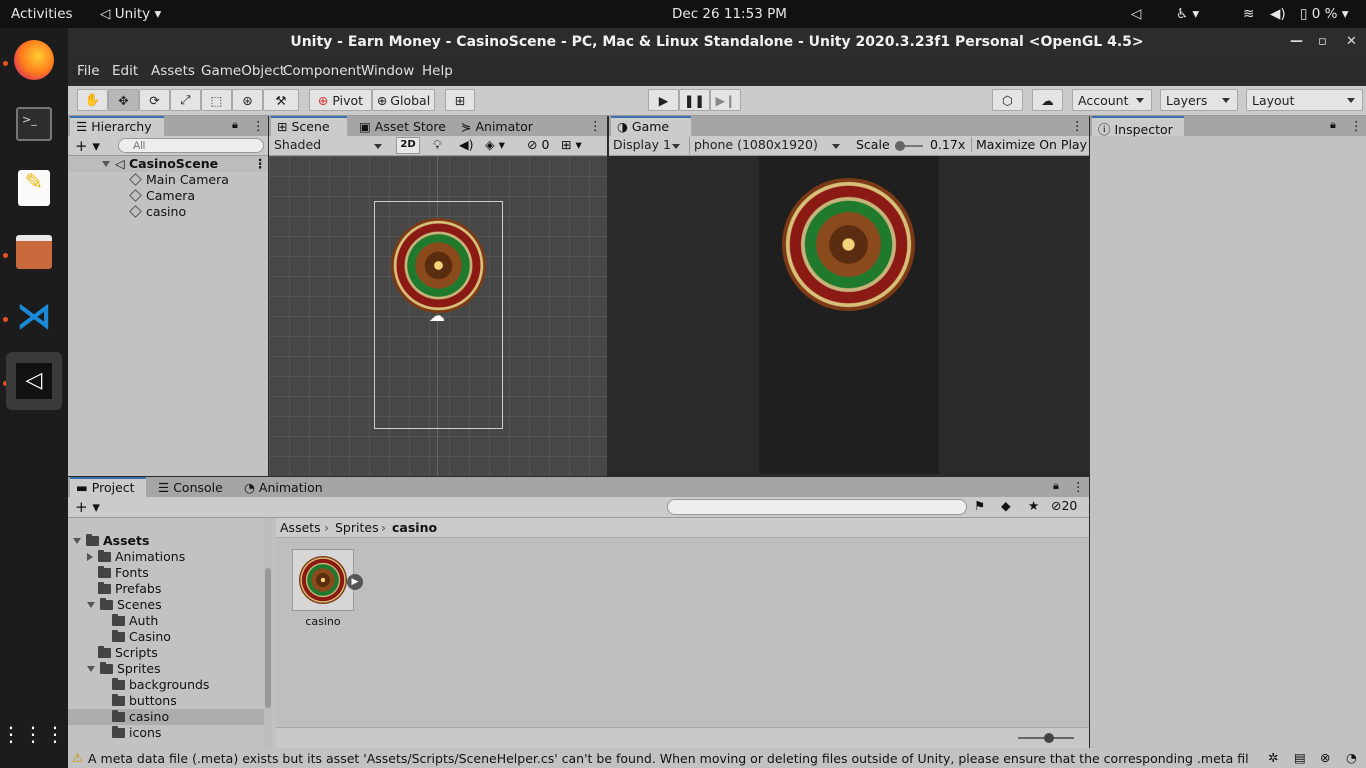 The width and height of the screenshot is (1366, 768). What do you see at coordinates (117, 126) in the screenshot?
I see `tab-hierarchy: ☰ Hierarchy` at bounding box center [117, 126].